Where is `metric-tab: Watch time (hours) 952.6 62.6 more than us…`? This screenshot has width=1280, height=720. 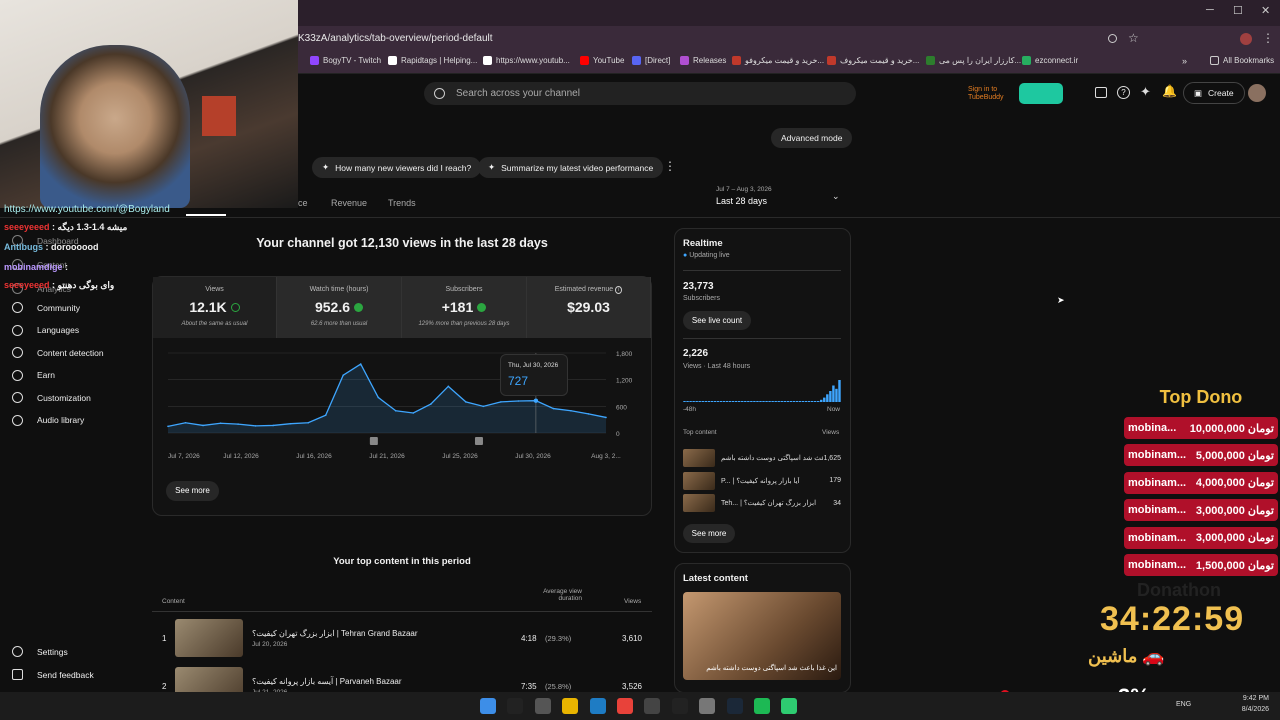
metric-tab: Watch time (hours) 952.6 62.6 more than us… is located at coordinates (339, 307).